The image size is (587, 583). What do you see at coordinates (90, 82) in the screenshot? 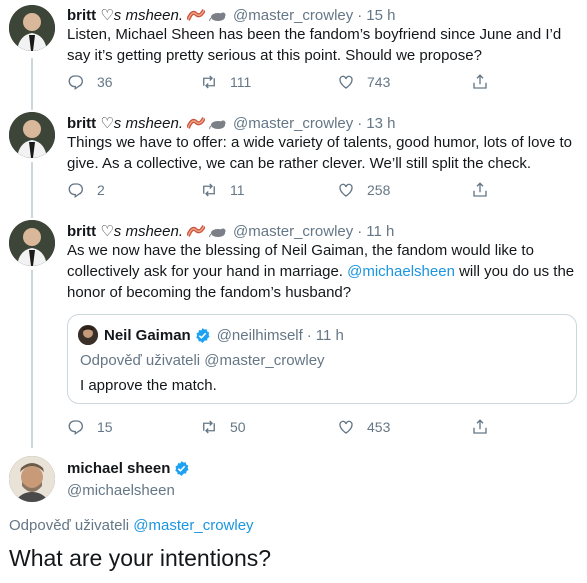
I see `reply-button: 36` at bounding box center [90, 82].